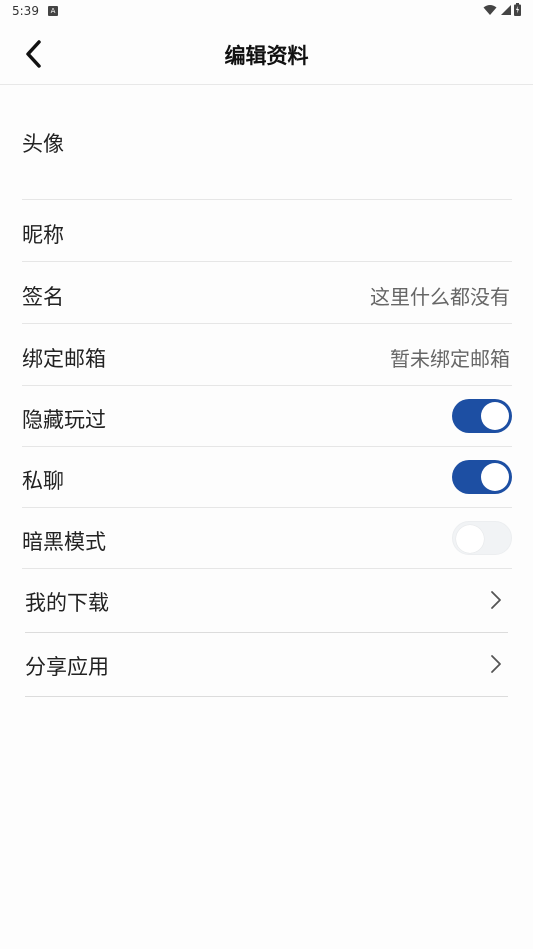 The image size is (533, 949). I want to click on share-app-row: 分享应用, so click(266, 665).